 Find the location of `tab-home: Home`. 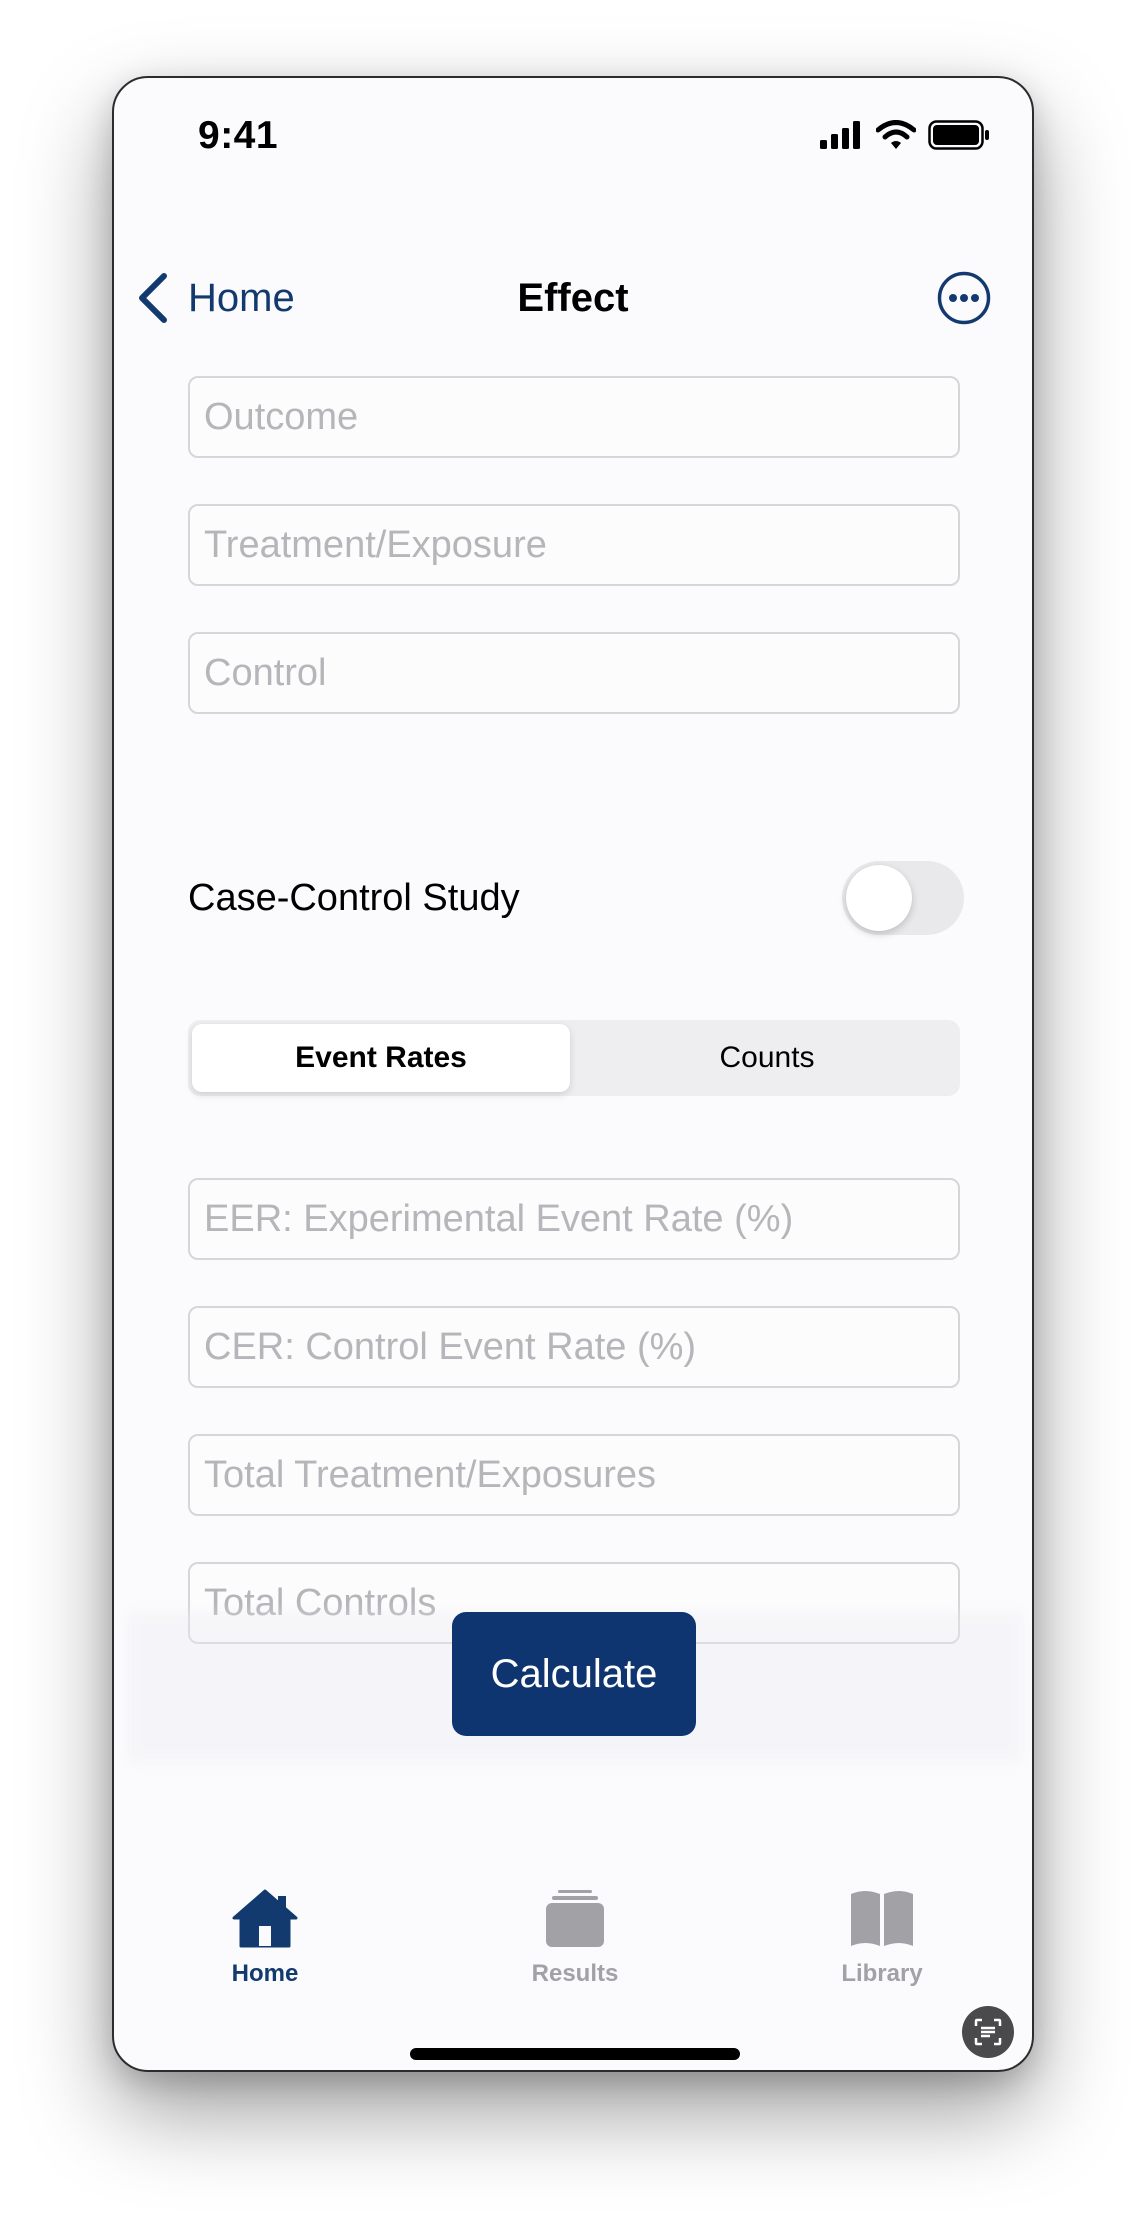

tab-home: Home is located at coordinates (265, 1943).